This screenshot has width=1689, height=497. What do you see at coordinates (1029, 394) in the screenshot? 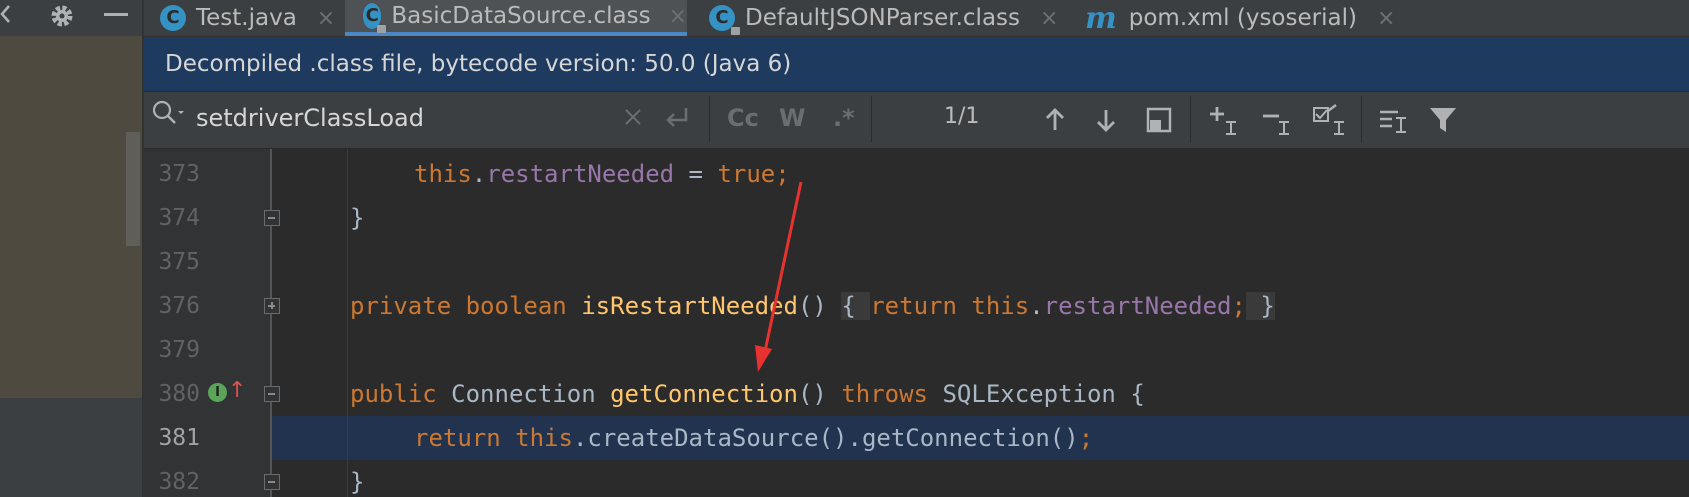
I see `type-name: SQLException` at bounding box center [1029, 394].